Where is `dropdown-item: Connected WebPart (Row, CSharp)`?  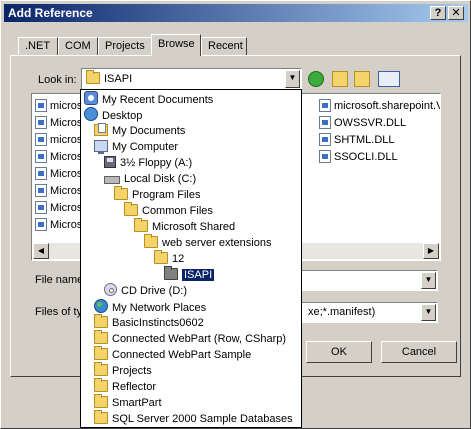 dropdown-item: Connected WebPart (Row, CSharp) is located at coordinates (190, 338).